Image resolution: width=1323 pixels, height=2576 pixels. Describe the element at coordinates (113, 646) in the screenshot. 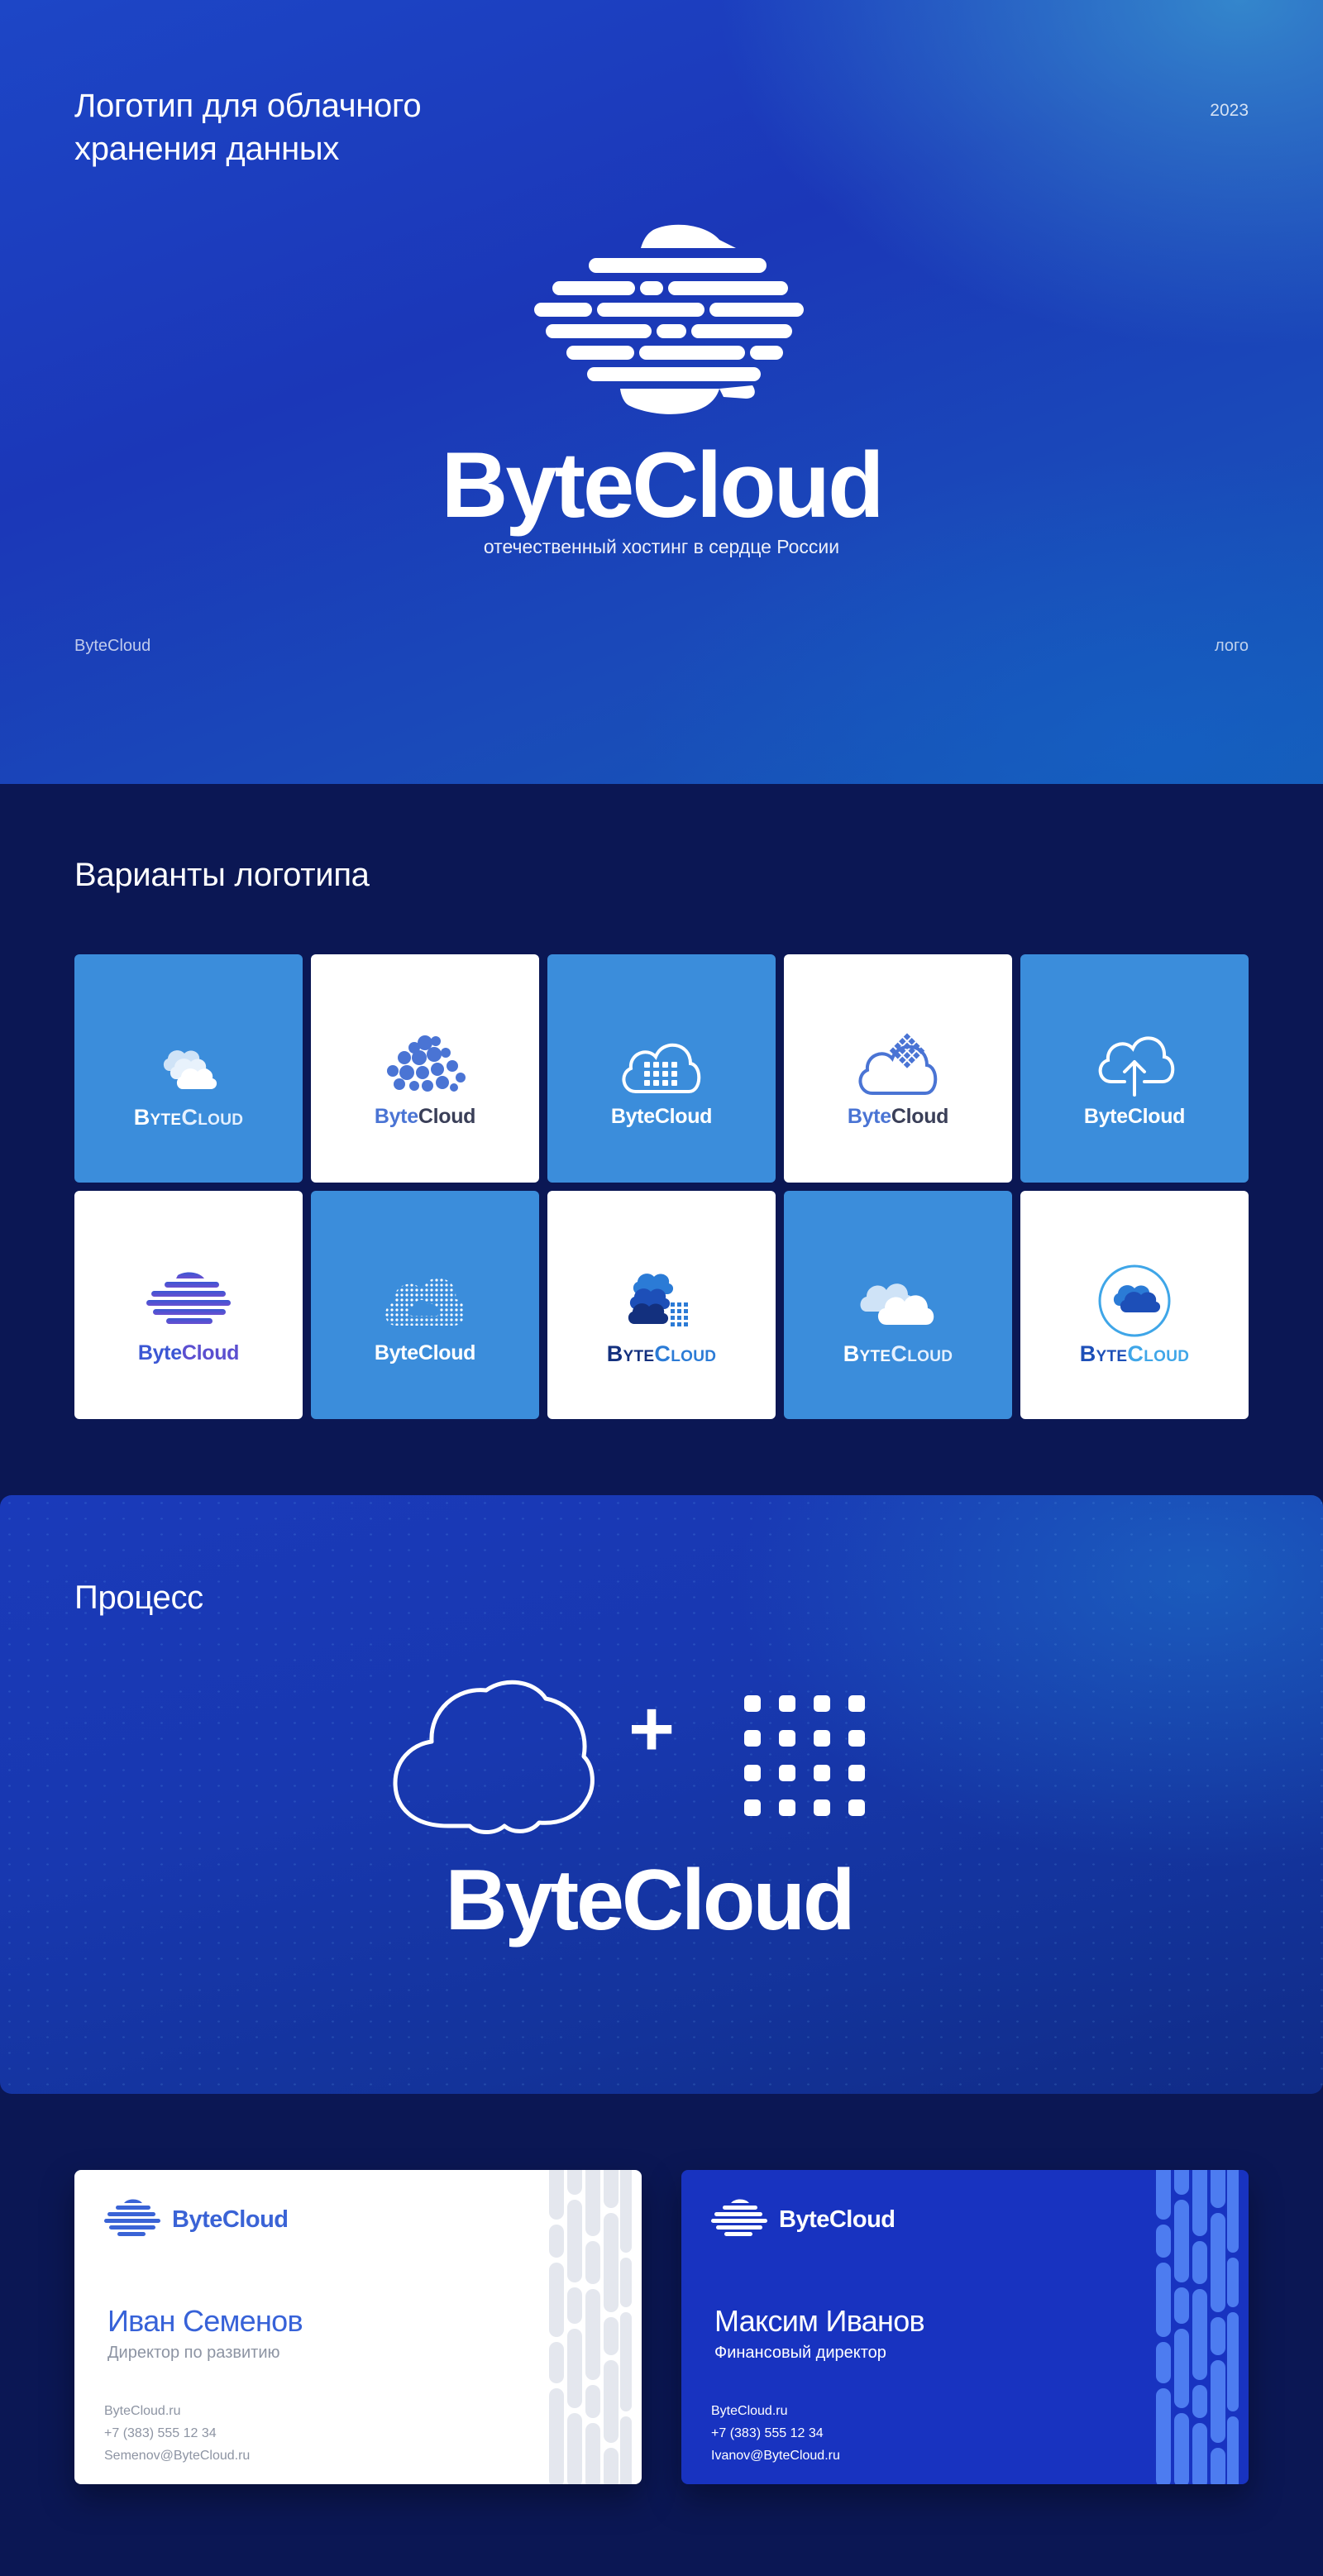

I see `footer-brand: ByteCloud` at that location.